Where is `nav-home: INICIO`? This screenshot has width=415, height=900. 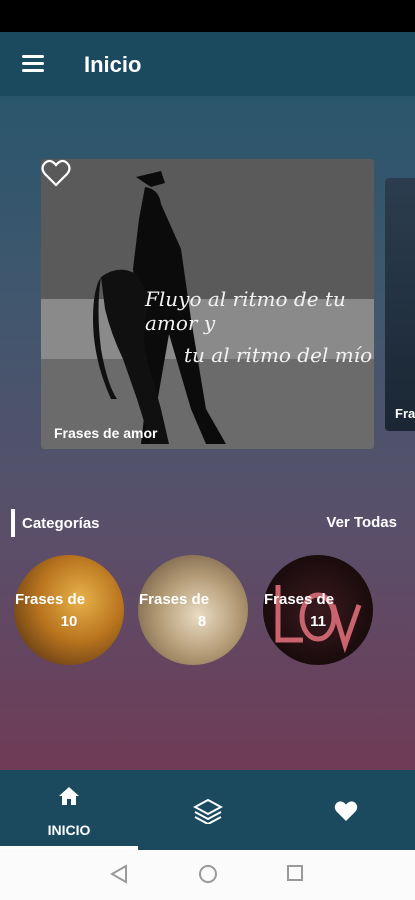 nav-home: INICIO is located at coordinates (69, 810).